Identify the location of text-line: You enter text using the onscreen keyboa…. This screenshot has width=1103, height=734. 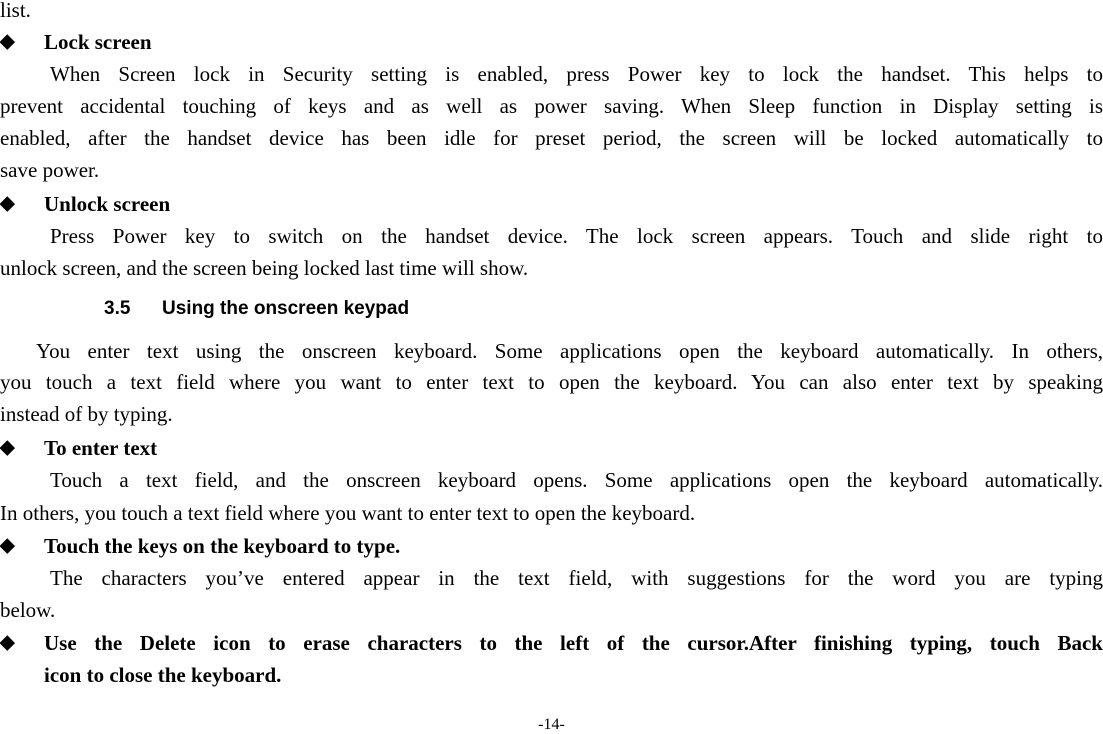
(569, 351).